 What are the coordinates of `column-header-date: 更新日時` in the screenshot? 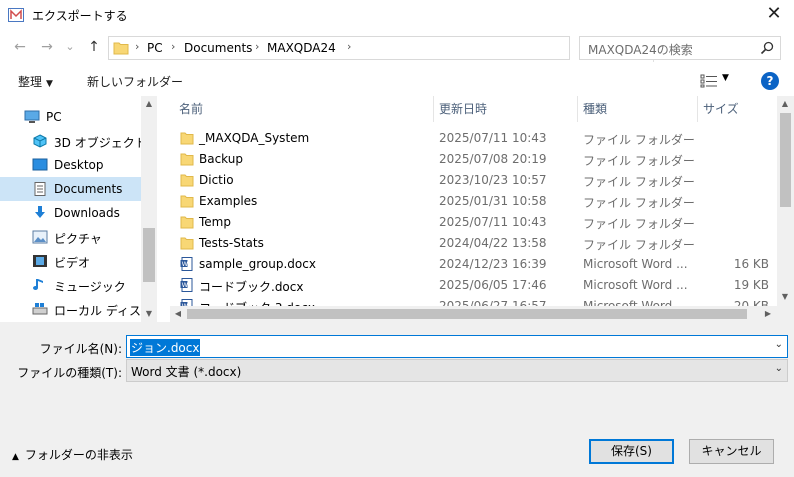 It's located at (463, 109).